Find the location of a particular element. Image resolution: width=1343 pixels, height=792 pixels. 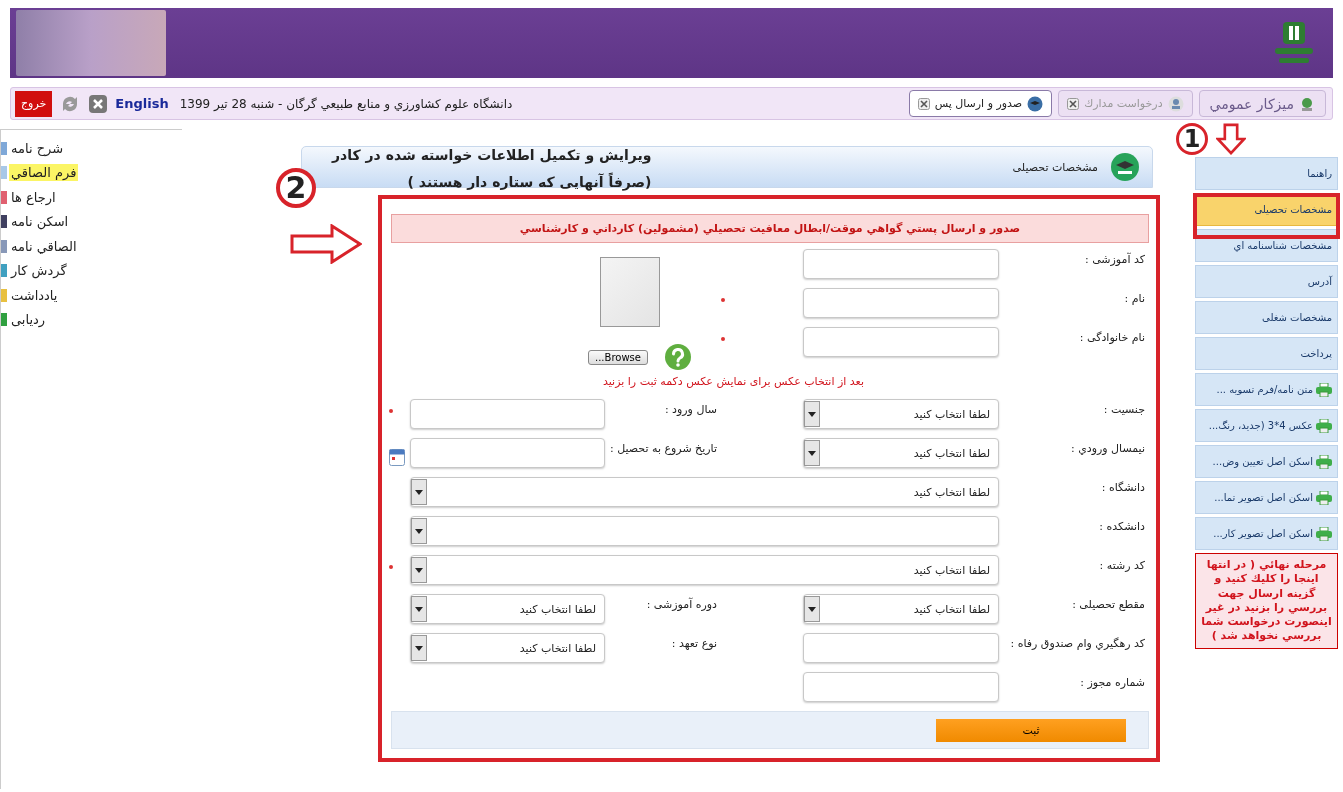

sidebar-item: مشخصات شغلی is located at coordinates (1266, 317).